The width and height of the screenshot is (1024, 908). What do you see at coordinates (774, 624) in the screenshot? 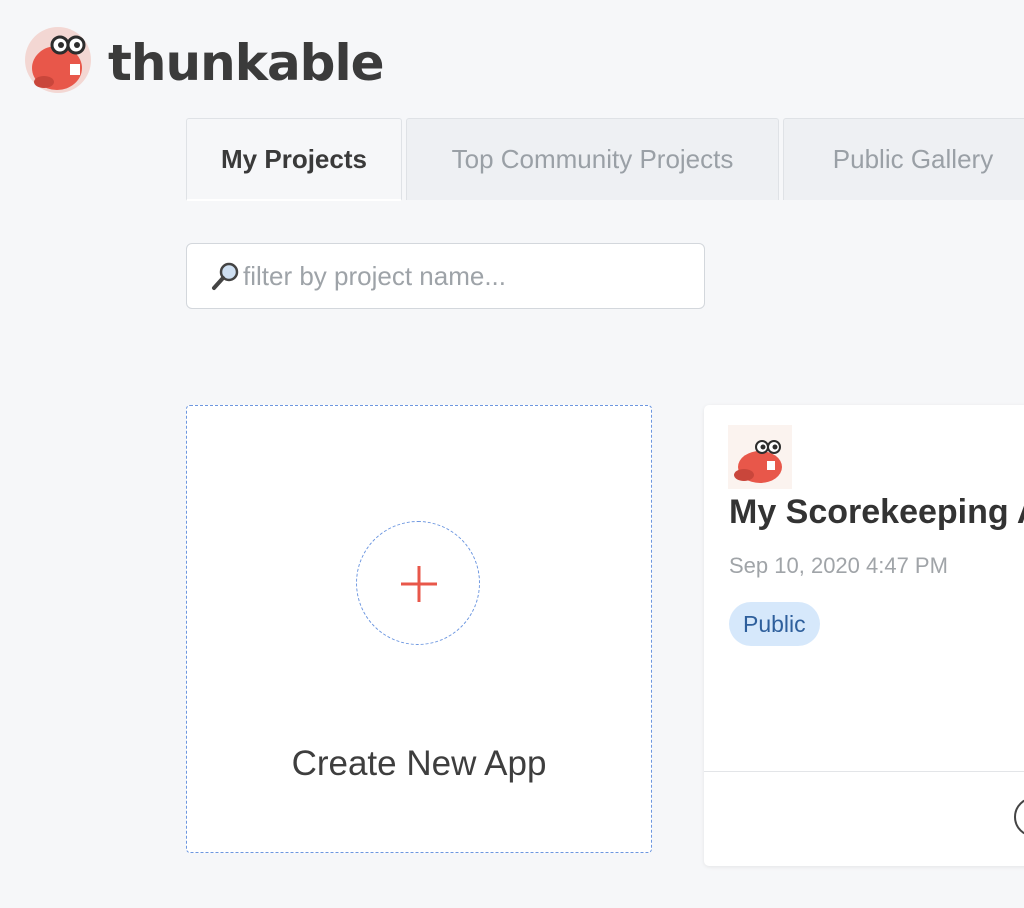
I see `status-badge: Public` at bounding box center [774, 624].